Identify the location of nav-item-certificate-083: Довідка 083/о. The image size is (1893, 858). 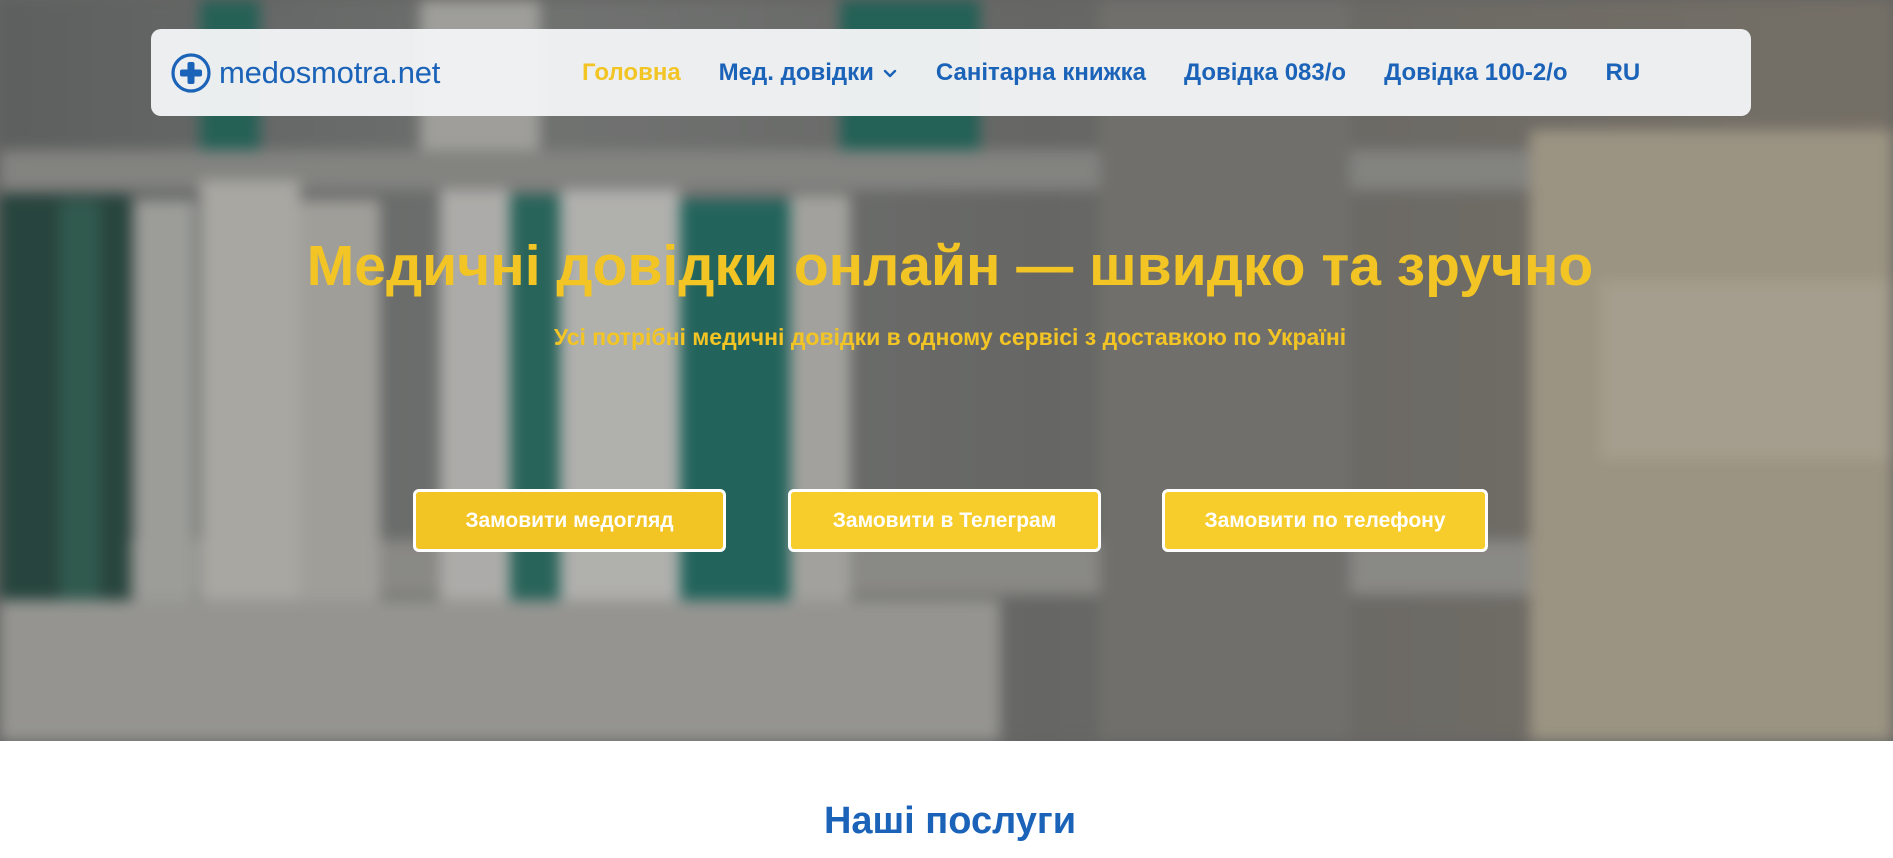
(1265, 73).